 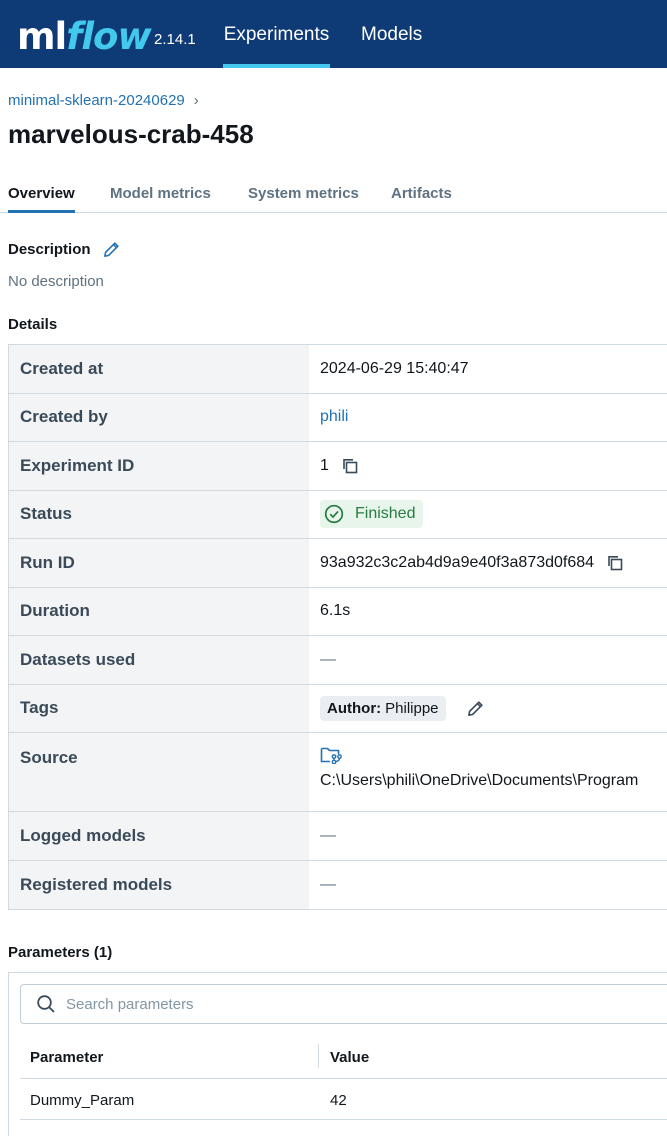 What do you see at coordinates (160, 193) in the screenshot?
I see `tab-model-metrics: Model metrics` at bounding box center [160, 193].